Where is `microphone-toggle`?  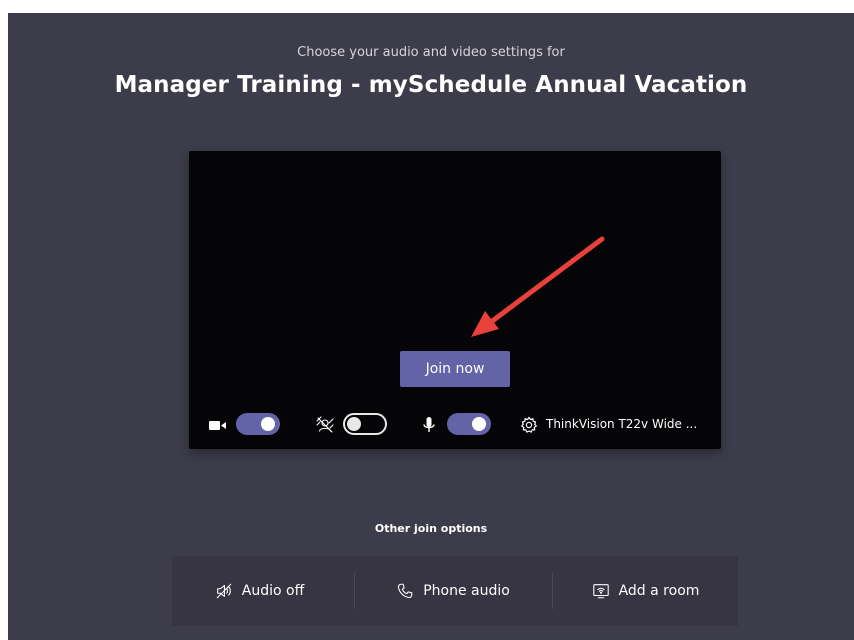 microphone-toggle is located at coordinates (469, 424).